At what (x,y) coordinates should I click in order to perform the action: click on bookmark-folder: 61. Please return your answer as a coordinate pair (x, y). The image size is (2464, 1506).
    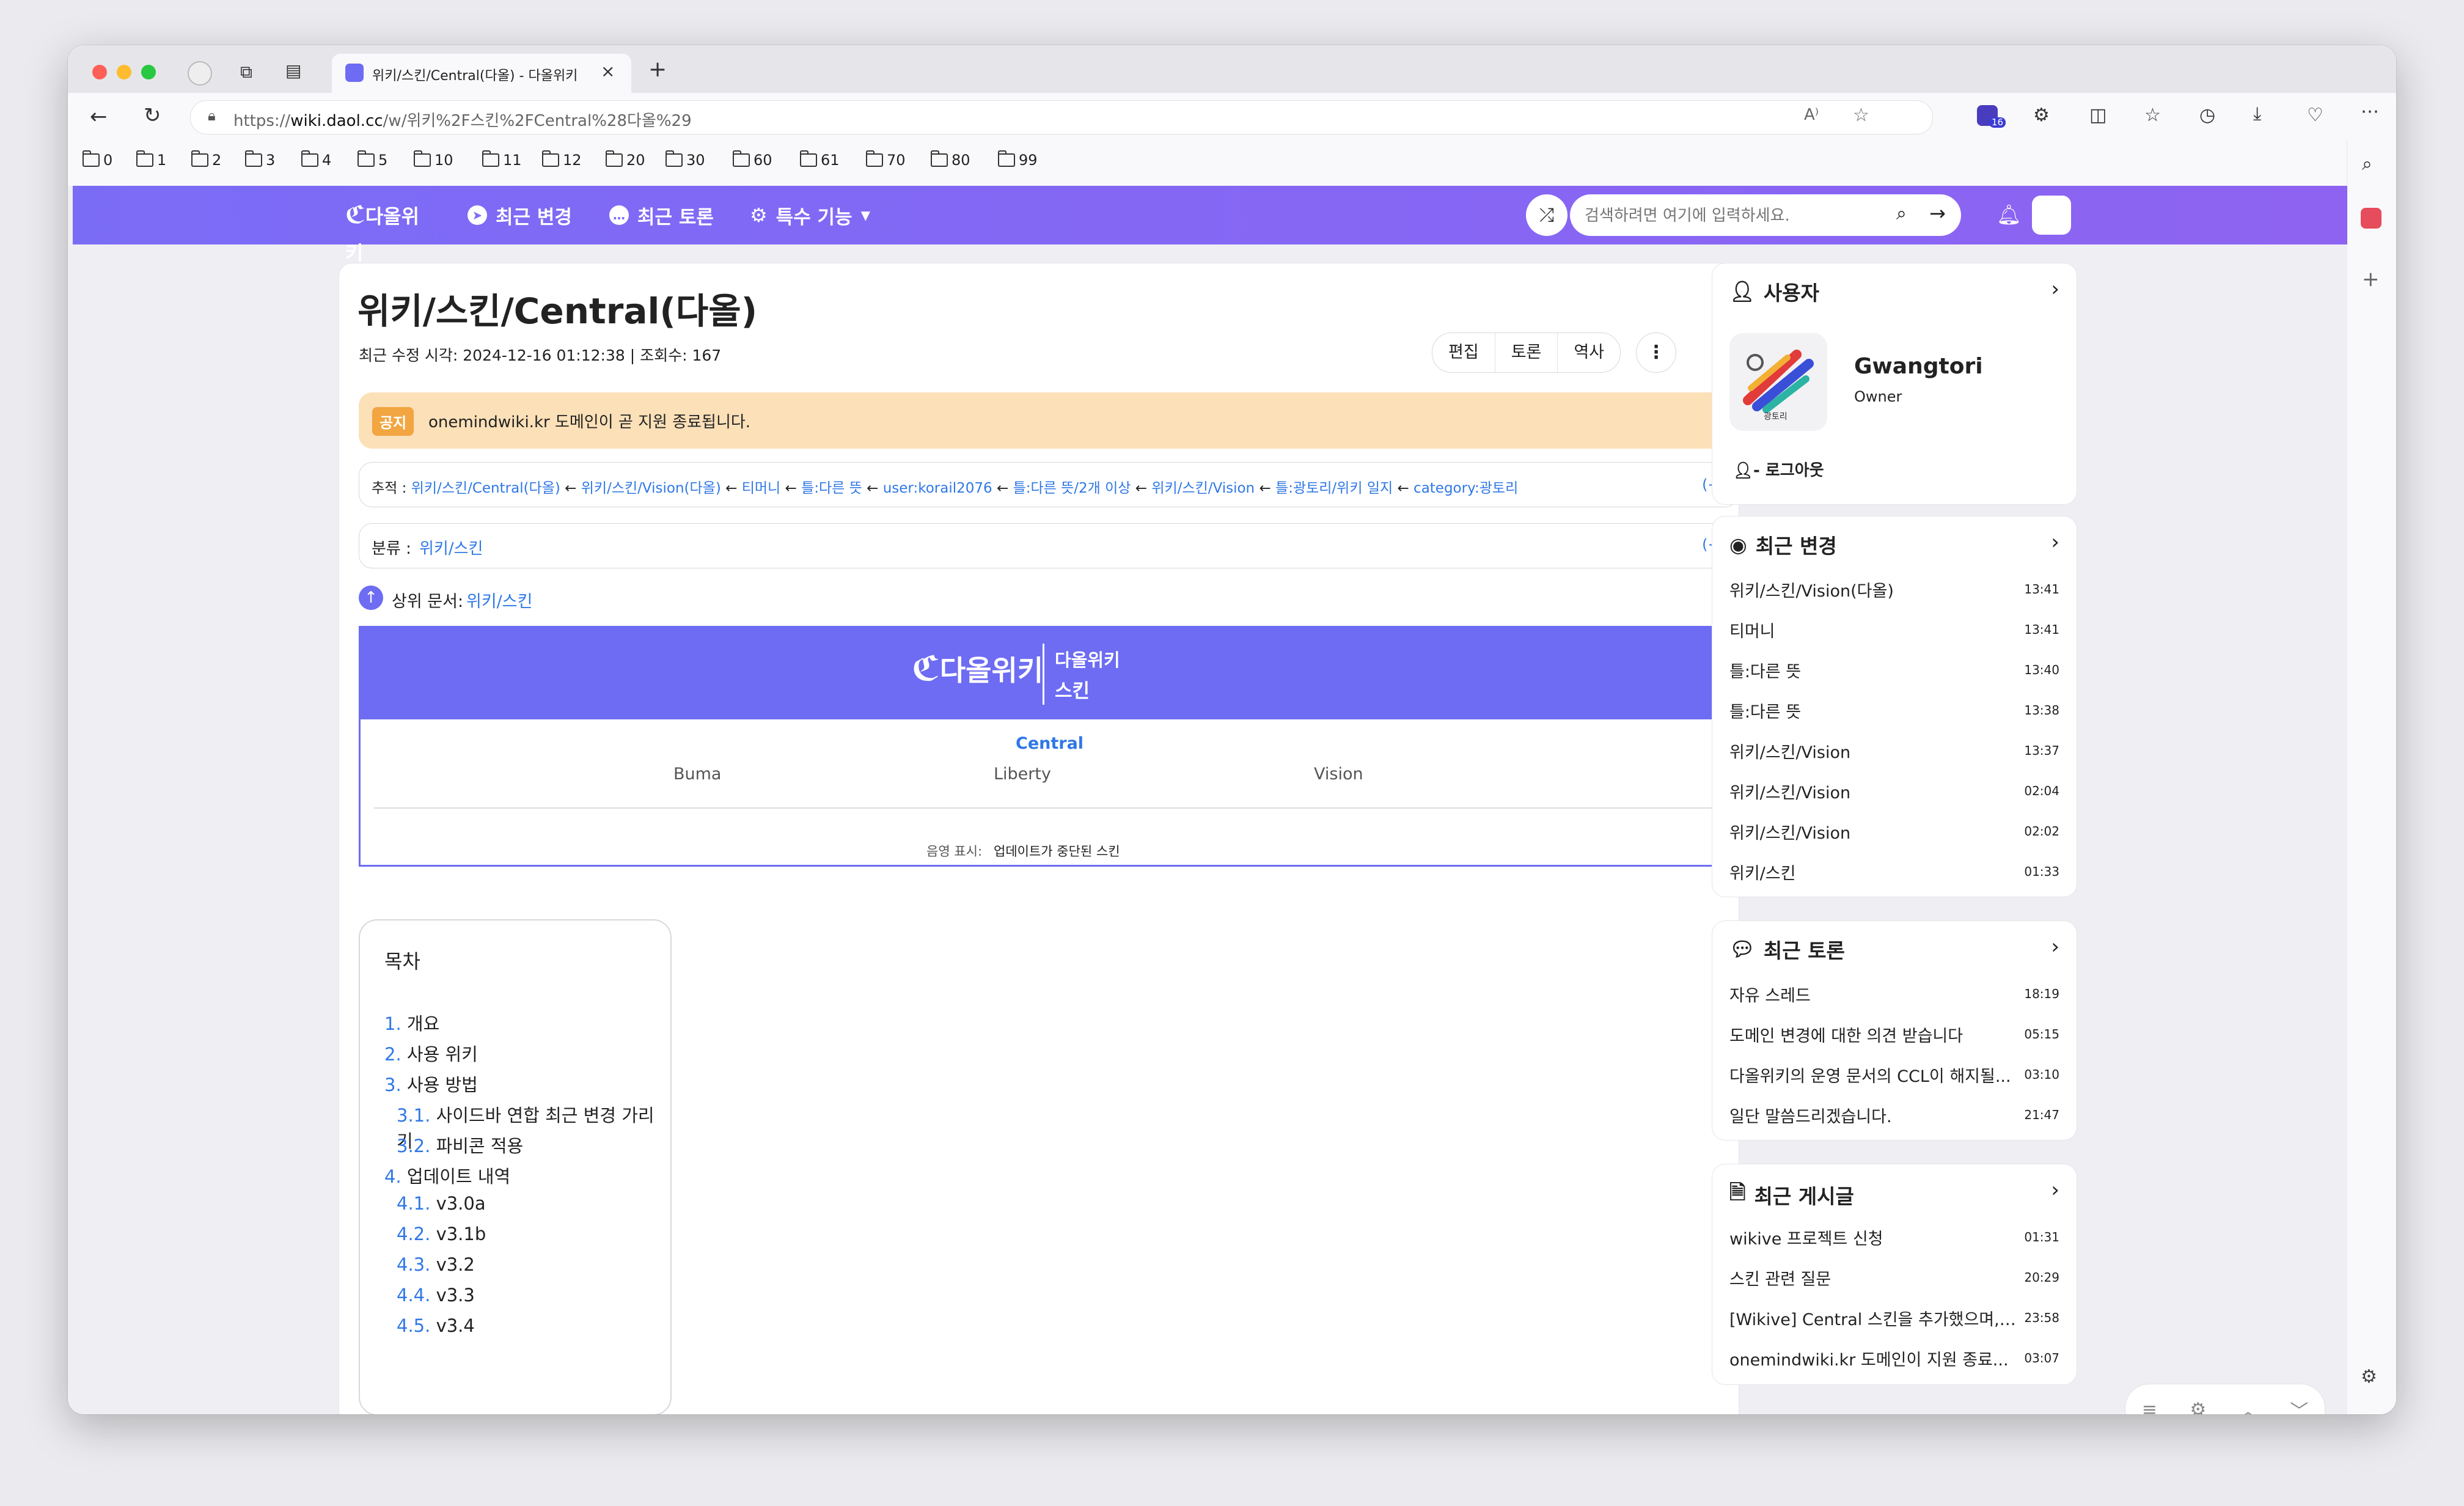
    Looking at the image, I should click on (820, 159).